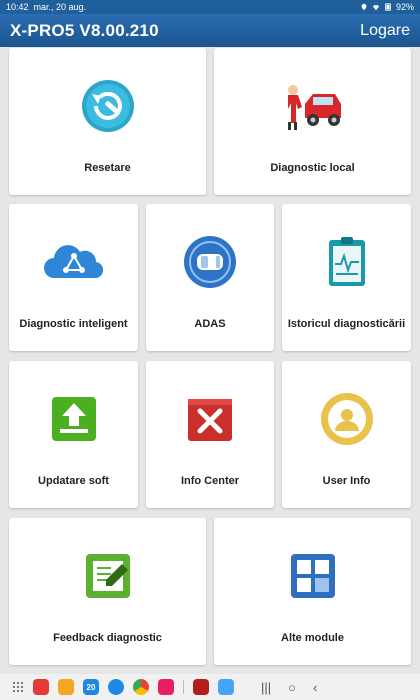  I want to click on dock-app-xpro-icon, so click(201, 687).